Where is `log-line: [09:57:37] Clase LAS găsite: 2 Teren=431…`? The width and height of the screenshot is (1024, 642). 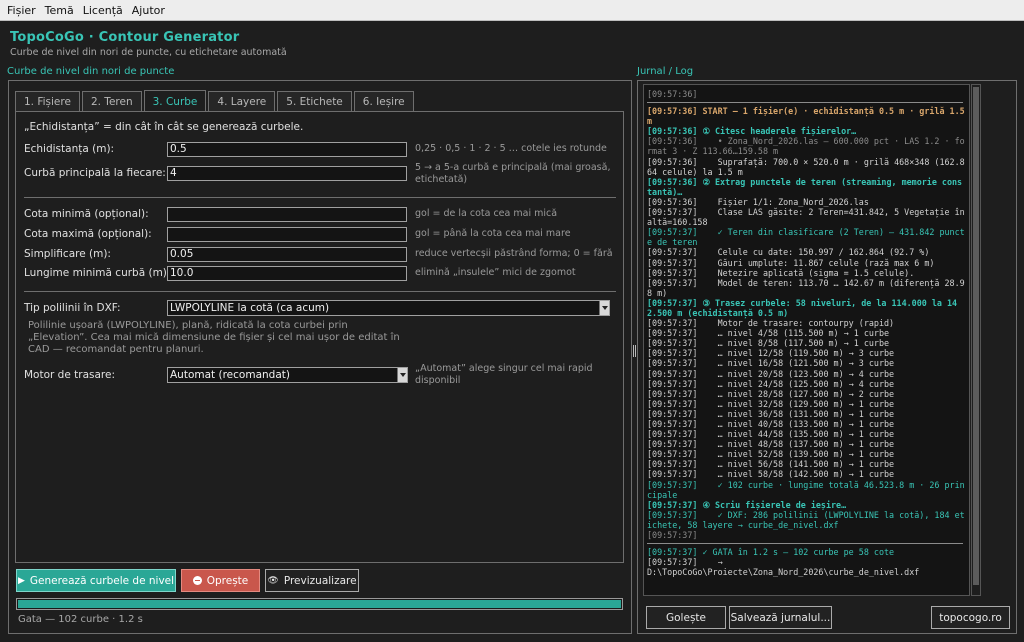
log-line: [09:57:37] Clase LAS găsite: 2 Teren=431… is located at coordinates (806, 217).